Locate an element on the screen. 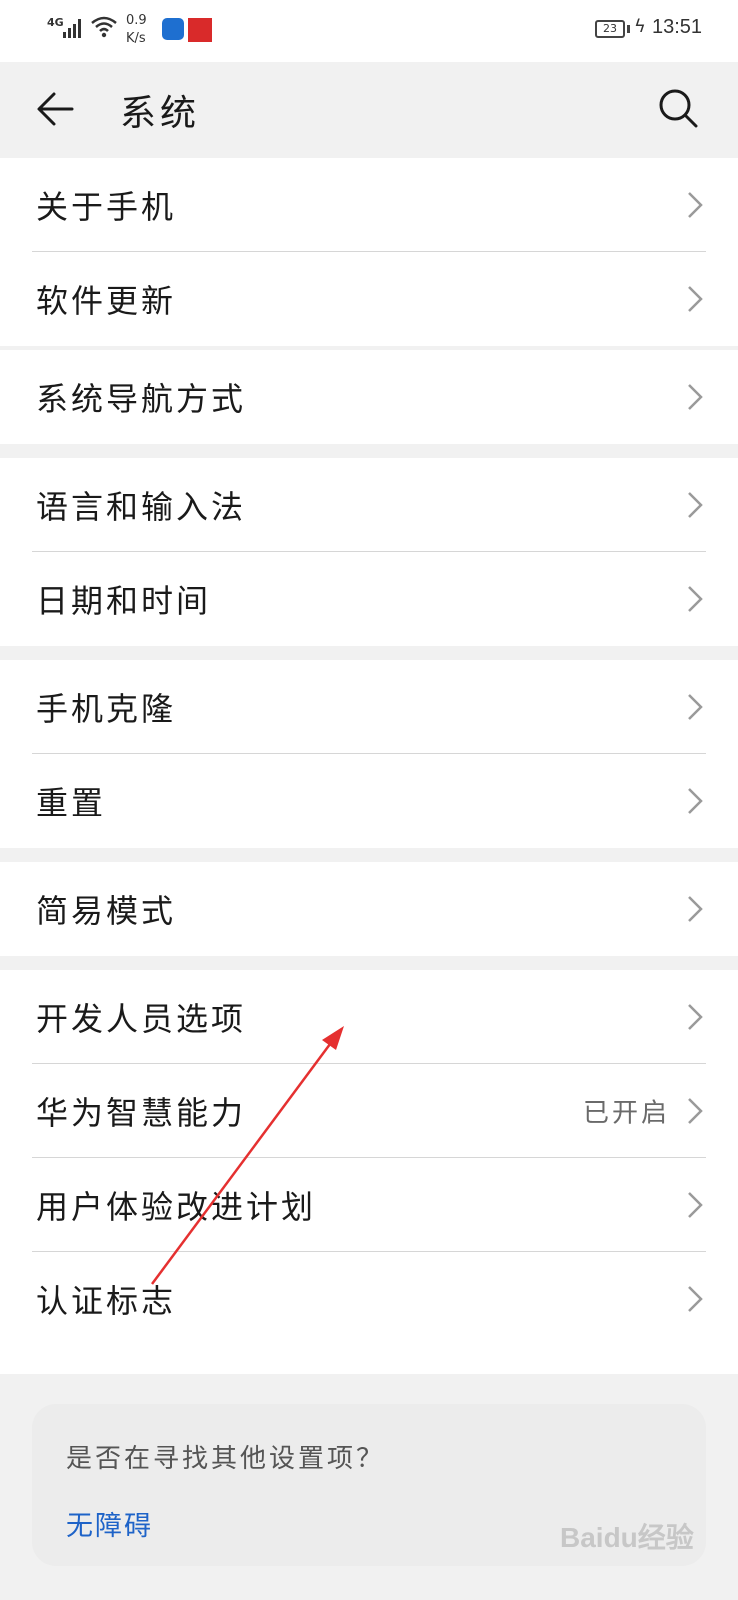 The image size is (738, 1600). setting-status-value: 已开启 is located at coordinates (626, 1113).